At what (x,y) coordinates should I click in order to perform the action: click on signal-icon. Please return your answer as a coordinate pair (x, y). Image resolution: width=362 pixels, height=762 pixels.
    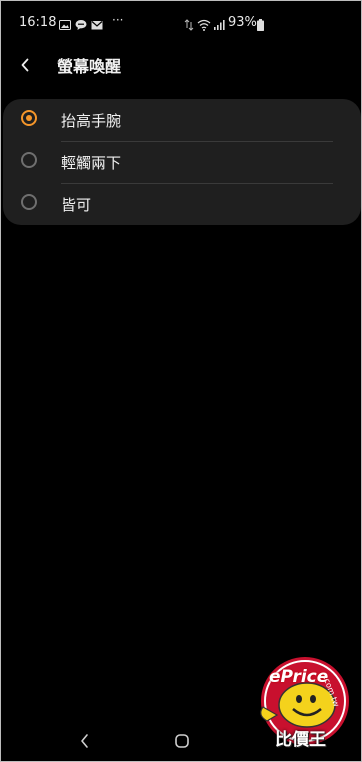
    Looking at the image, I should click on (219, 25).